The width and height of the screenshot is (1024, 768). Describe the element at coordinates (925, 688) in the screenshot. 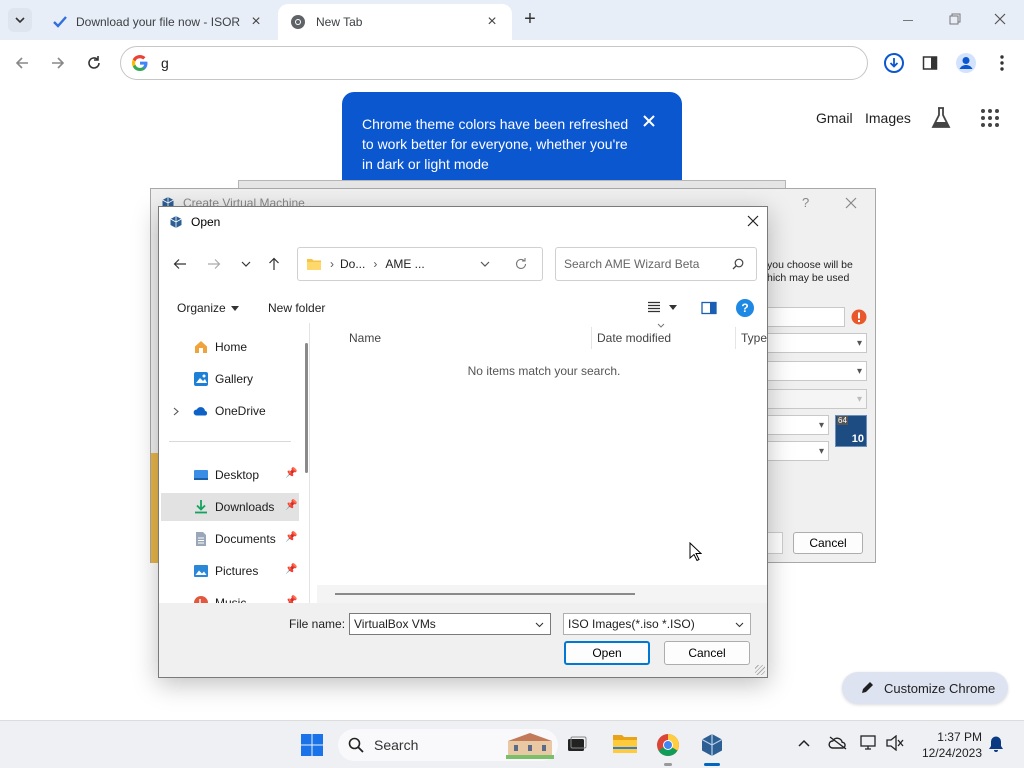

I see `customize-chrome-button: Customize Chrome` at that location.